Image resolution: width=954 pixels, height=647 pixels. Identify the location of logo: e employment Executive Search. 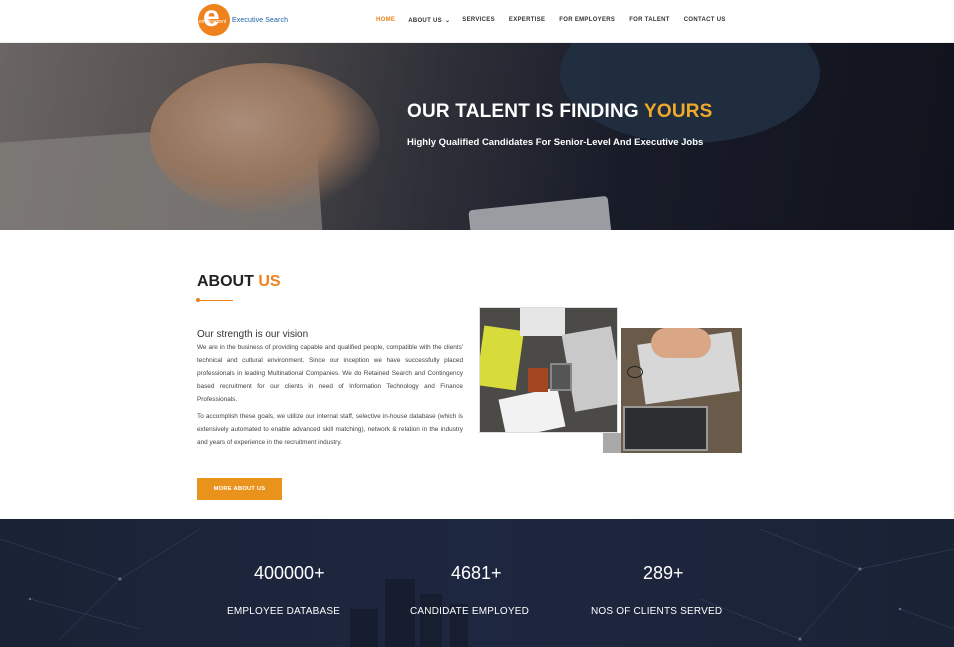
(243, 20).